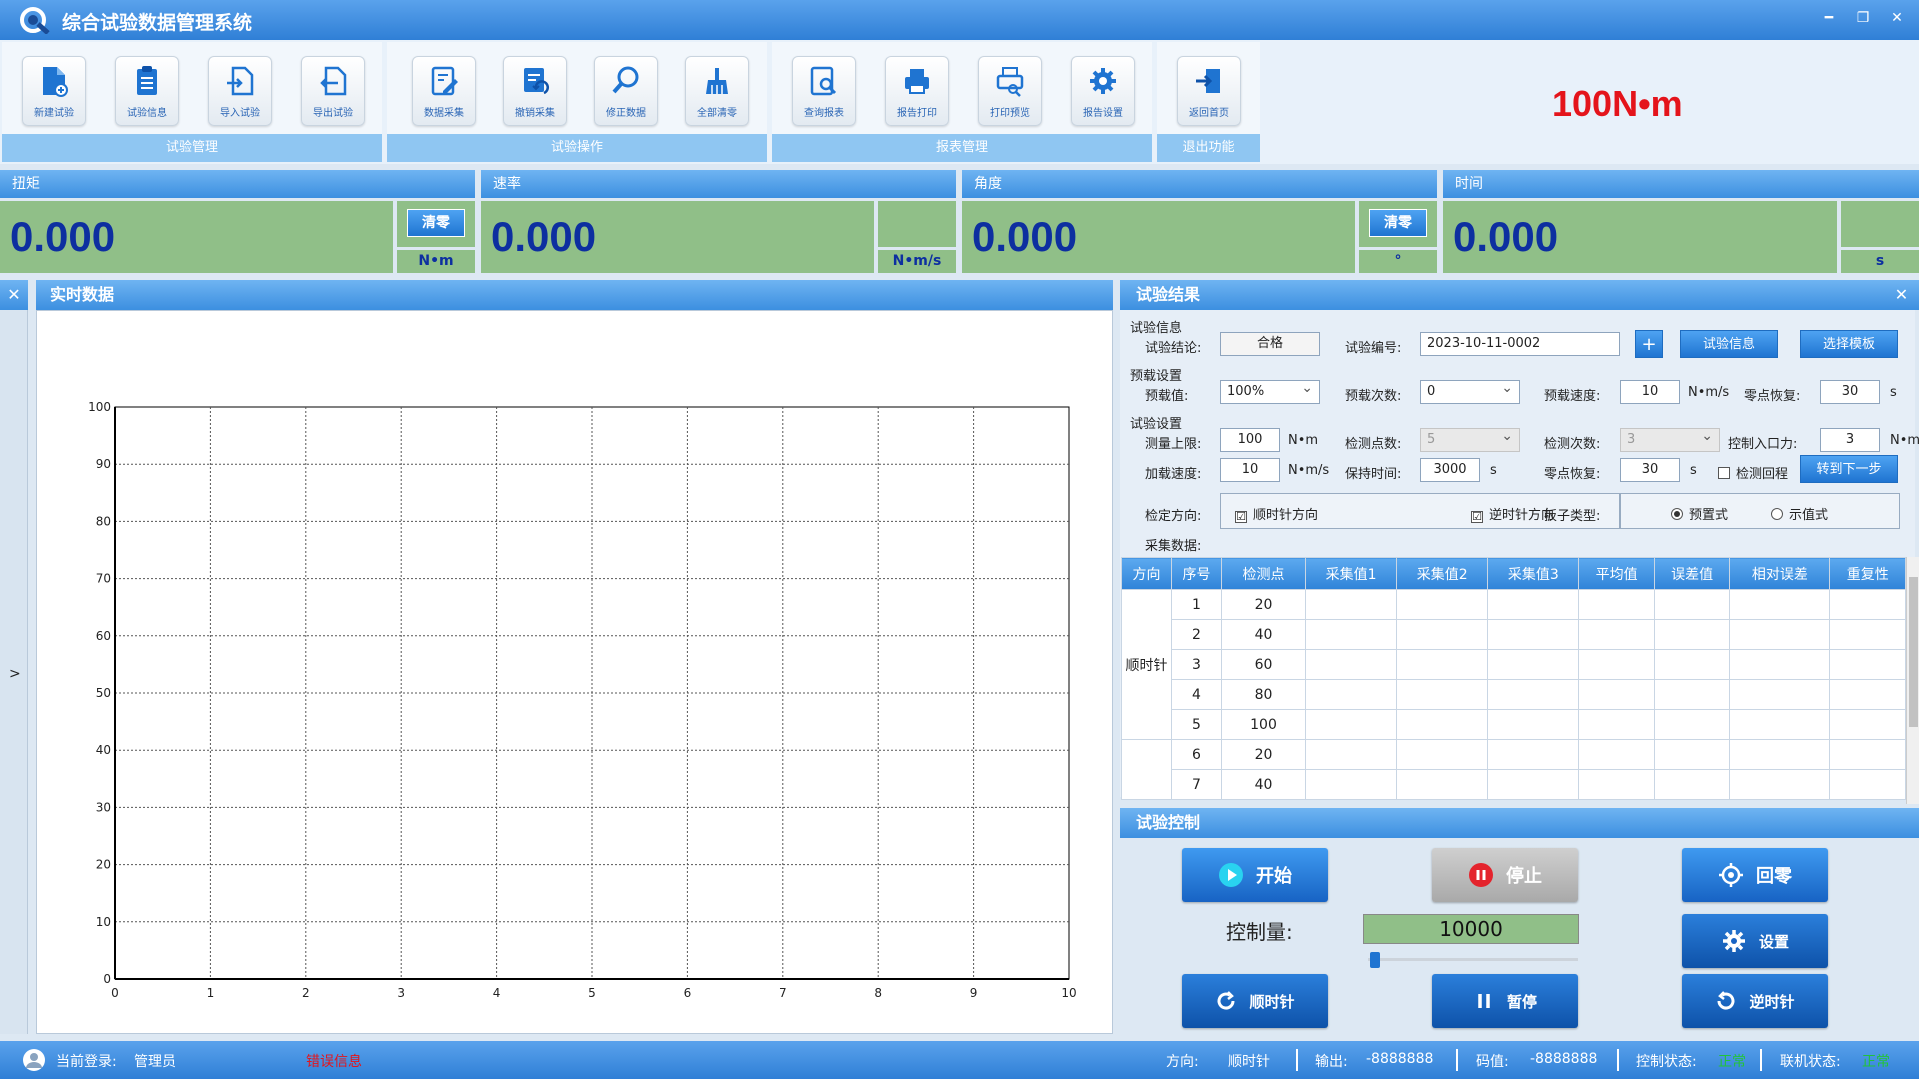  I want to click on preload-count-select: 0, so click(1470, 390).